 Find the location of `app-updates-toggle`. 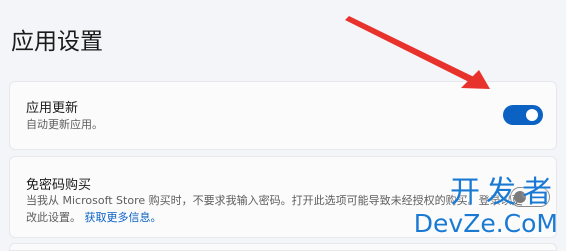

app-updates-toggle is located at coordinates (523, 115).